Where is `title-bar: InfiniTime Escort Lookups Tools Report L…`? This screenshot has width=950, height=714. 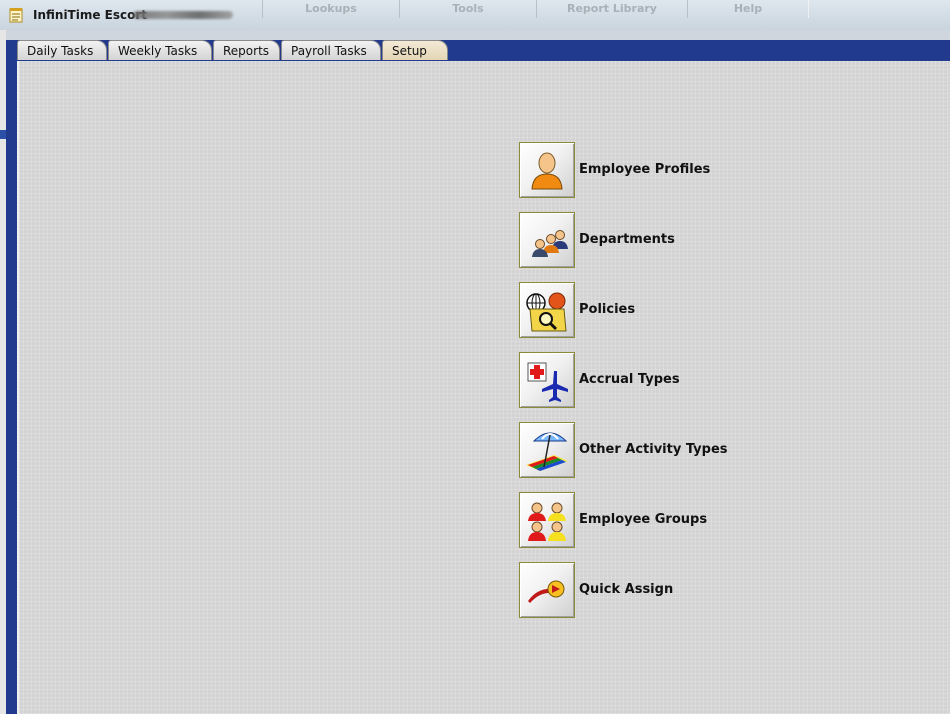 title-bar: InfiniTime Escort Lookups Tools Report L… is located at coordinates (475, 15).